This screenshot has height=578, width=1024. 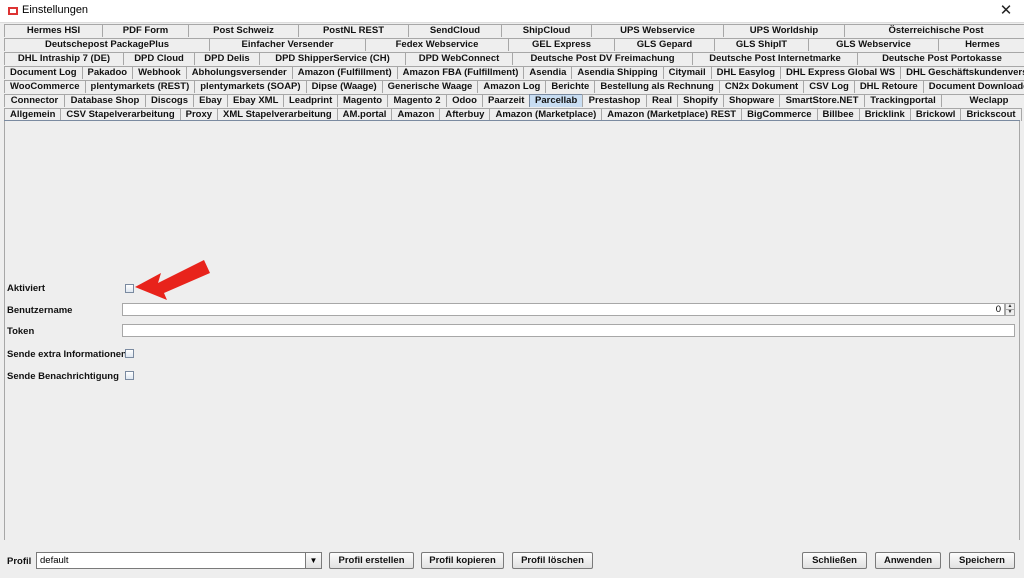 What do you see at coordinates (34, 100) in the screenshot?
I see `tab-connector: Connector` at bounding box center [34, 100].